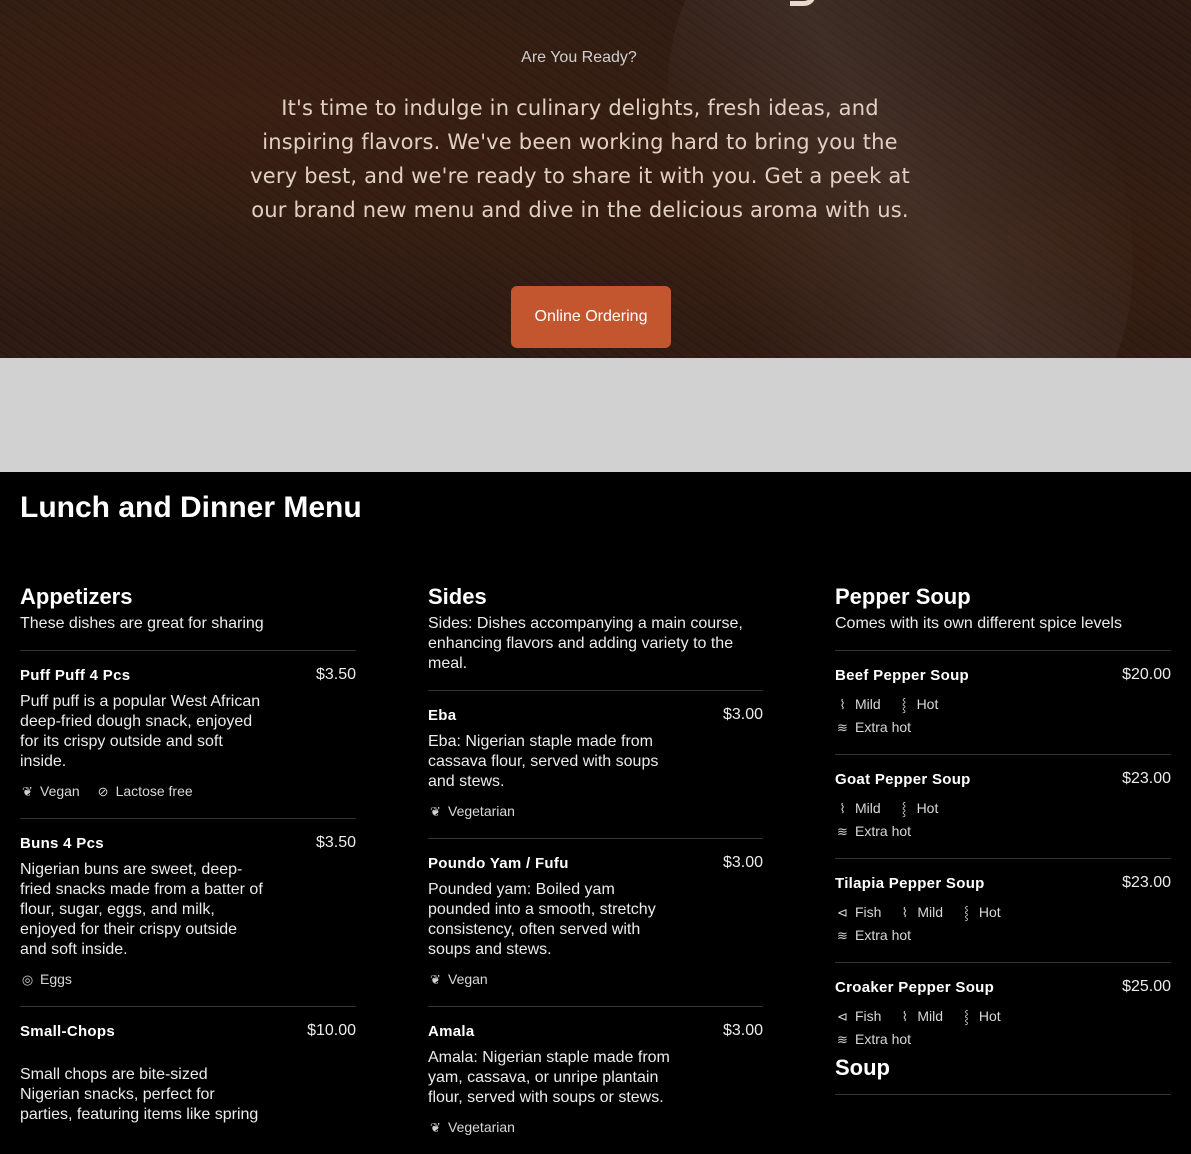  What do you see at coordinates (67, 1031) in the screenshot?
I see `item-name: Small-Chops` at bounding box center [67, 1031].